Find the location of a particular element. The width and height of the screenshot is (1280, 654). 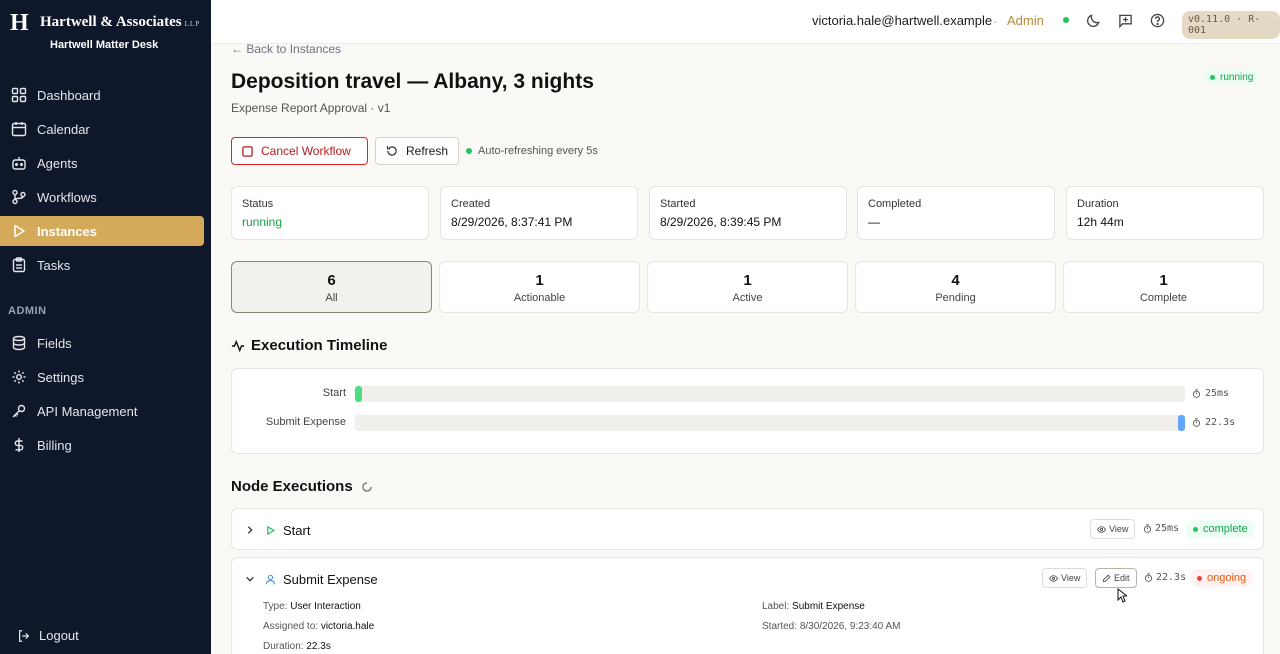

timeline-row-label: Start is located at coordinates (334, 393).